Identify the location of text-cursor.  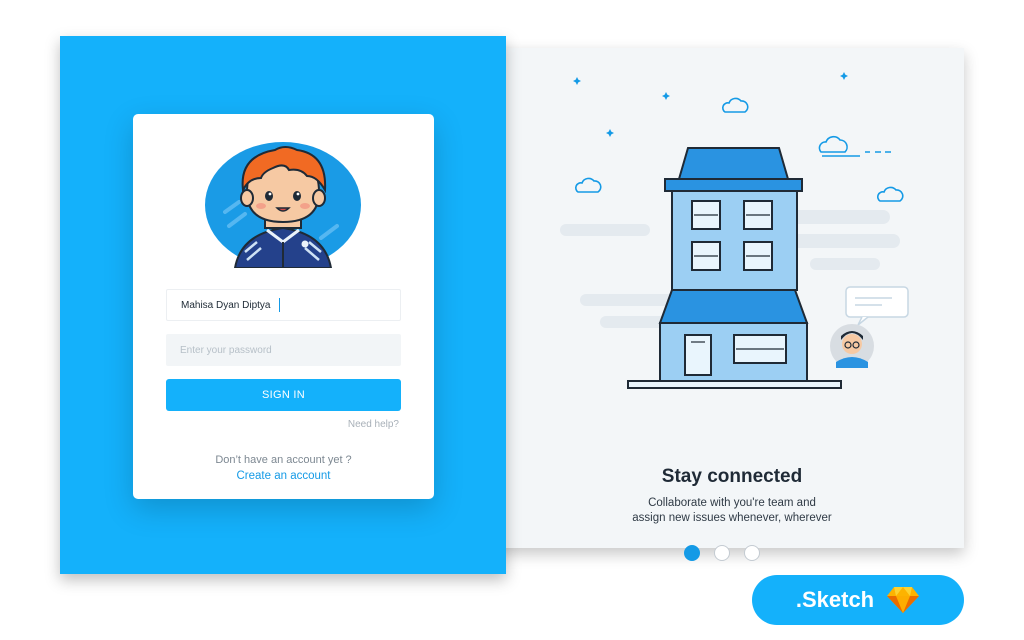
(280, 305).